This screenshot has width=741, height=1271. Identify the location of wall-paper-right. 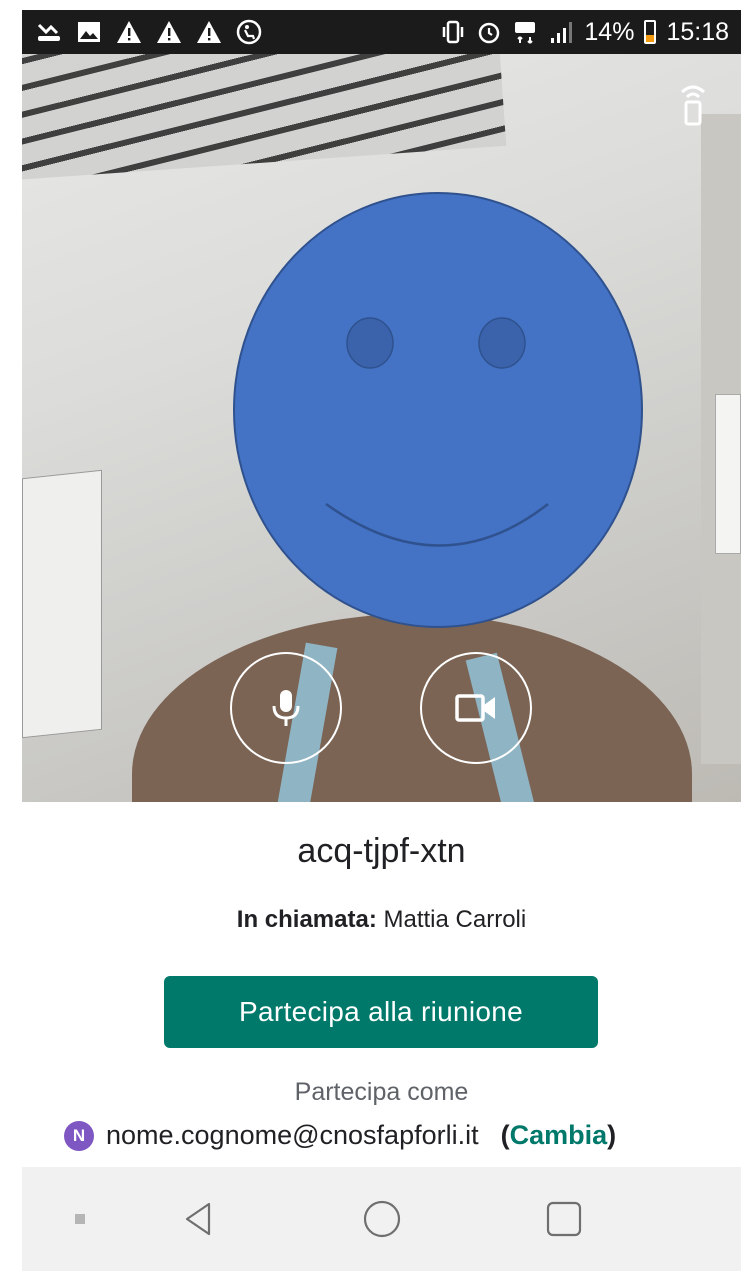
(728, 474).